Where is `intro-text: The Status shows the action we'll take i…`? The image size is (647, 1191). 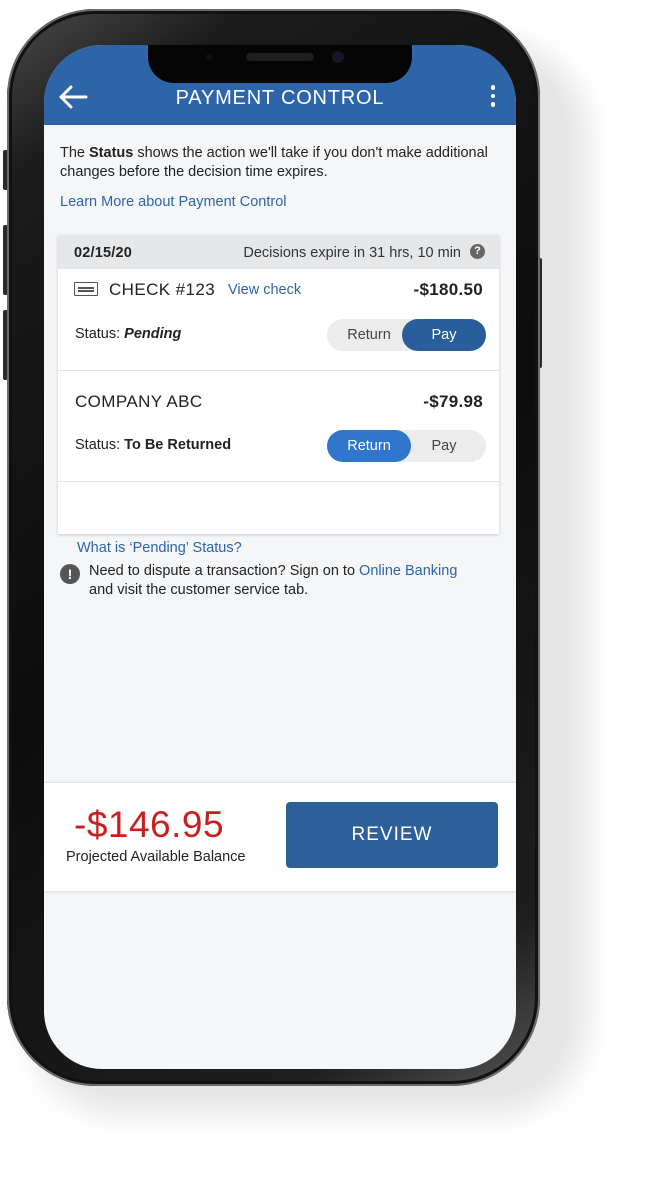 intro-text: The Status shows the action we'll take i… is located at coordinates (274, 162).